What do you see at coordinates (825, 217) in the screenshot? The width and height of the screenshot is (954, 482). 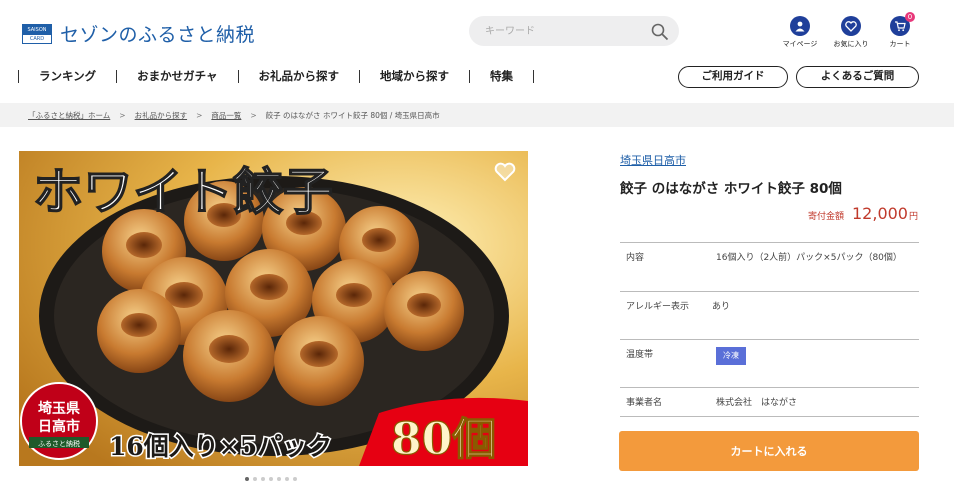 I see `price-label: 寄付金額` at bounding box center [825, 217].